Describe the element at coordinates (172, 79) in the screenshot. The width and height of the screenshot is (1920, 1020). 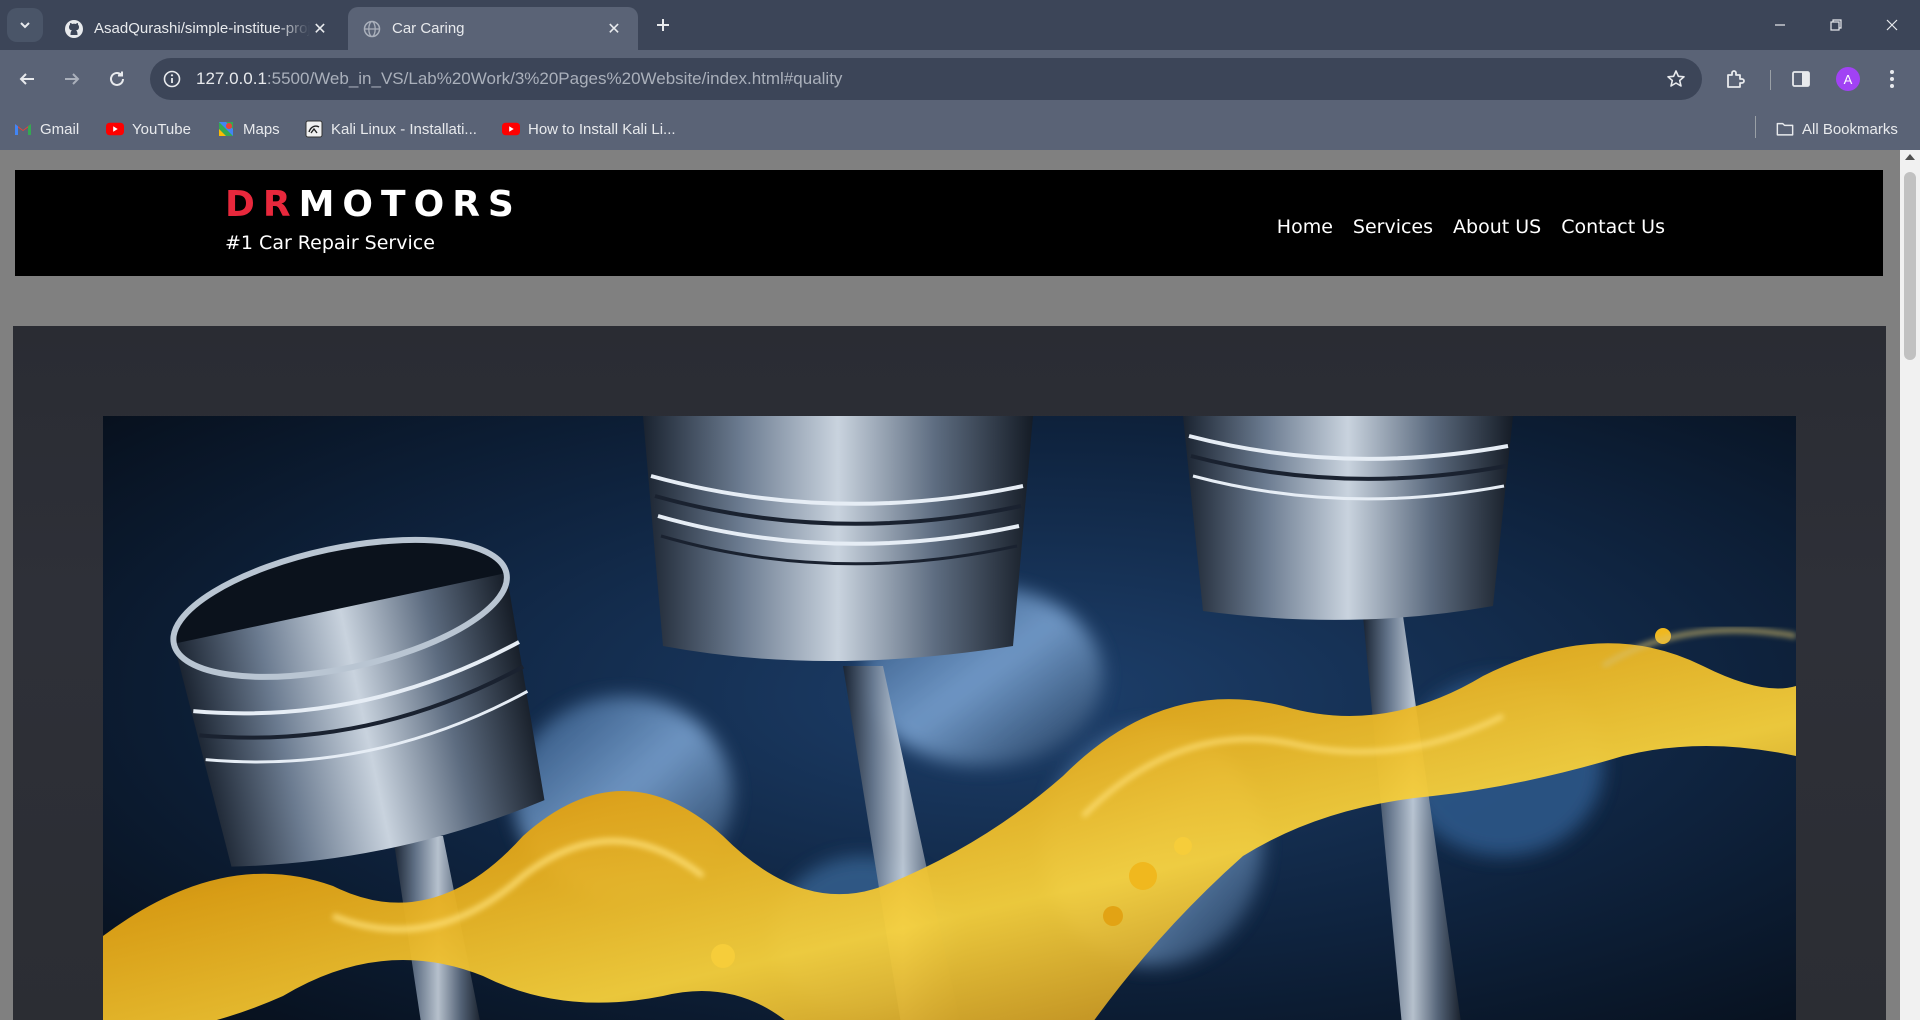
I see `site-info-icon` at that location.